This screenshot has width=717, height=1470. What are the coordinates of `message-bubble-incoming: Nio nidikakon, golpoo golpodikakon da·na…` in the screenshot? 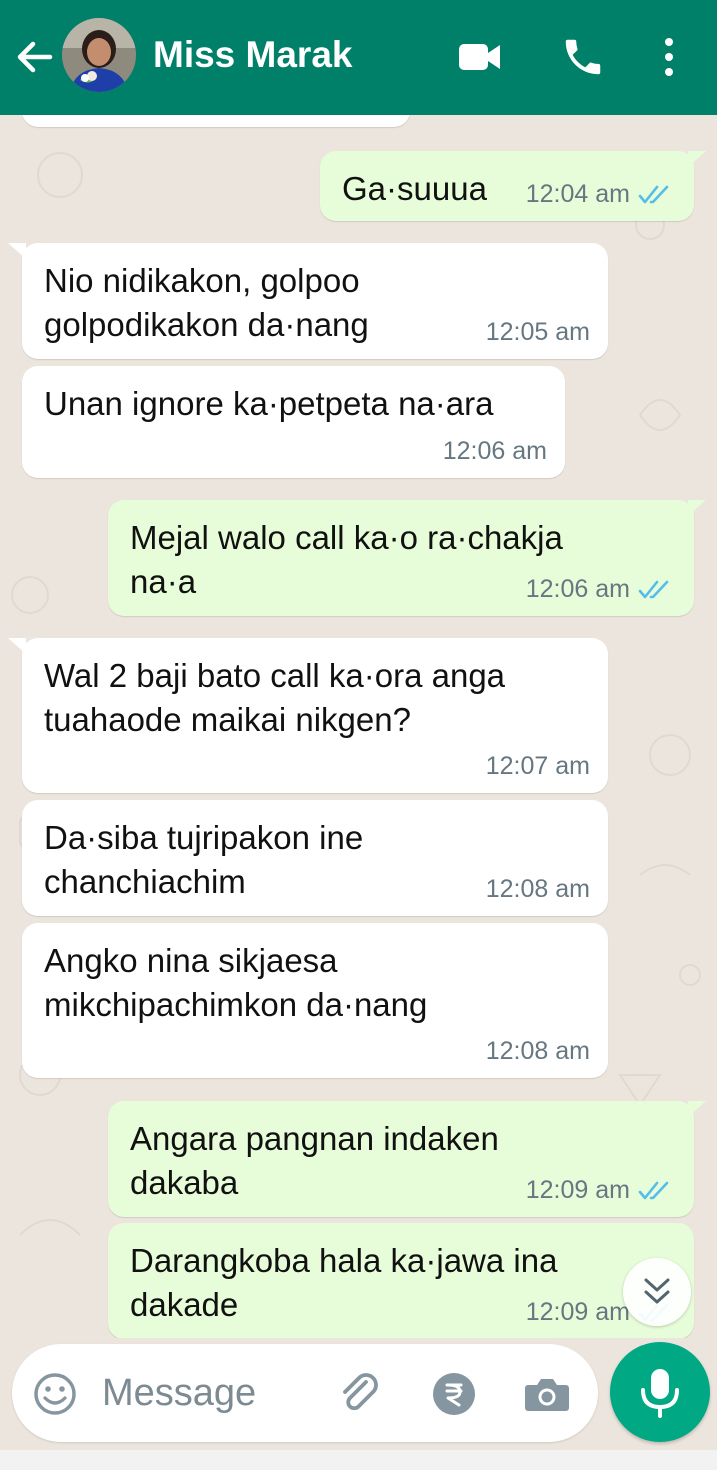 It's located at (308, 301).